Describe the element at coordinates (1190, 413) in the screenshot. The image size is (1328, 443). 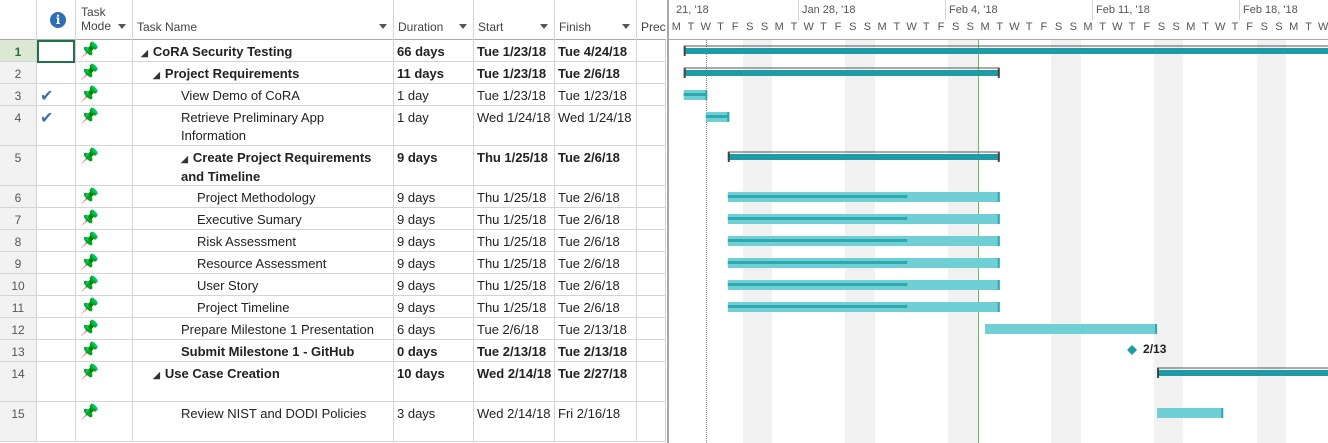
I see `task-bar-review-nist` at that location.